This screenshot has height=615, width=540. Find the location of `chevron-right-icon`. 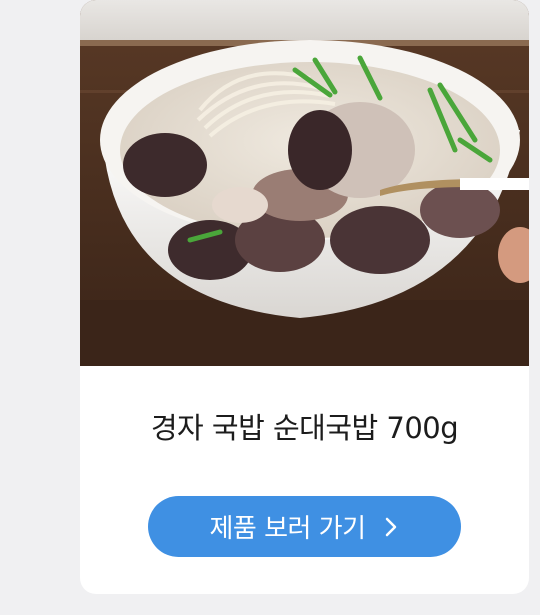

chevron-right-icon is located at coordinates (391, 527).